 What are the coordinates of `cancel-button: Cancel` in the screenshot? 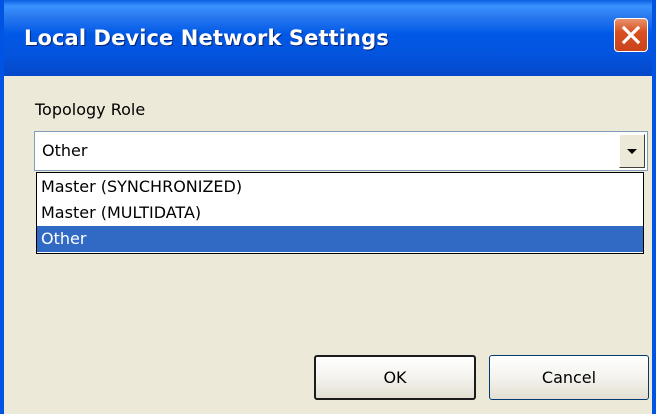 It's located at (569, 377).